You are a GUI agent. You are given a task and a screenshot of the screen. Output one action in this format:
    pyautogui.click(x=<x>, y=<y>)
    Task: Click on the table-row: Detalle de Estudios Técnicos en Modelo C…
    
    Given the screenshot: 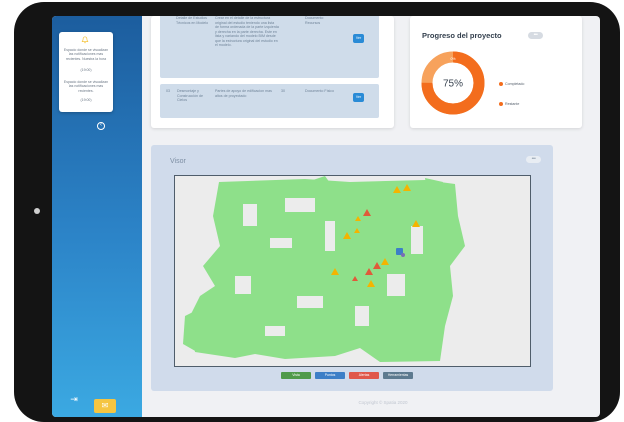 What is the action you would take?
    pyautogui.click(x=269, y=47)
    